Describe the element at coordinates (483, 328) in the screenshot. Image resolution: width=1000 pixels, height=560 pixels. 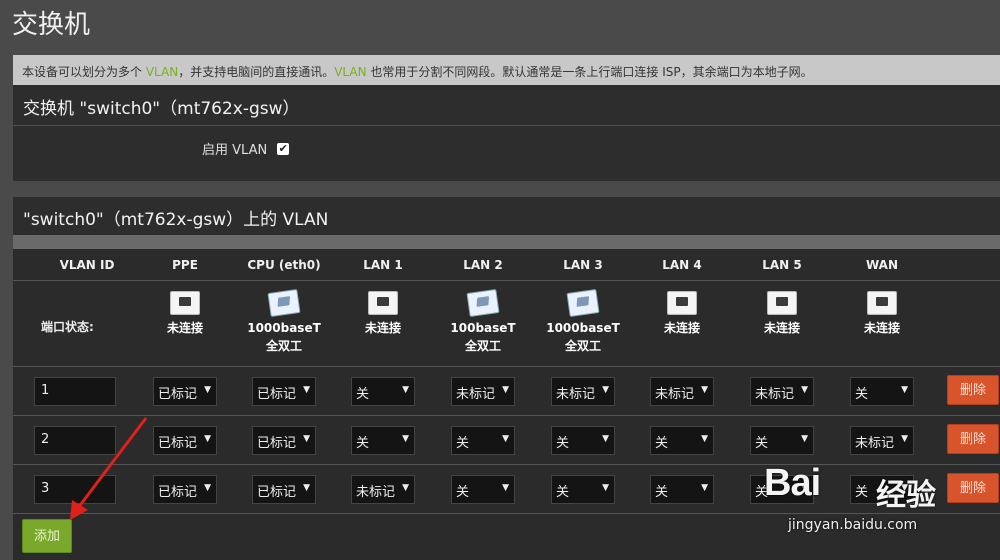
I see `port-status-speed: 100baseT` at that location.